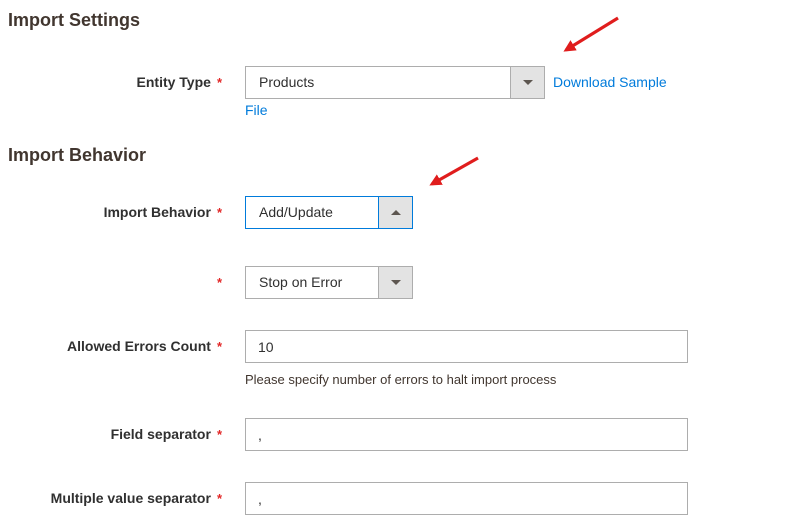  What do you see at coordinates (166, 434) in the screenshot?
I see `field-separator-label: Field separator *` at bounding box center [166, 434].